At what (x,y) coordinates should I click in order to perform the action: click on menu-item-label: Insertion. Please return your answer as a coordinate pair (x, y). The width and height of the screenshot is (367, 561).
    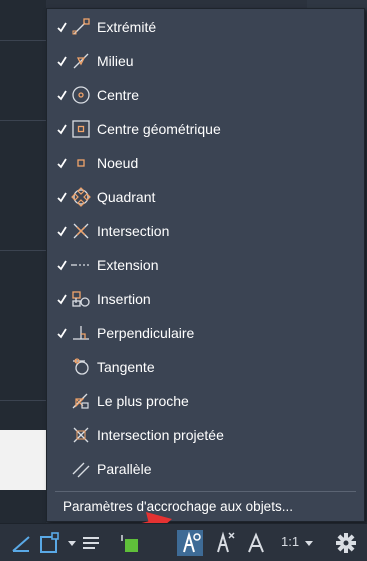
    Looking at the image, I should click on (124, 299).